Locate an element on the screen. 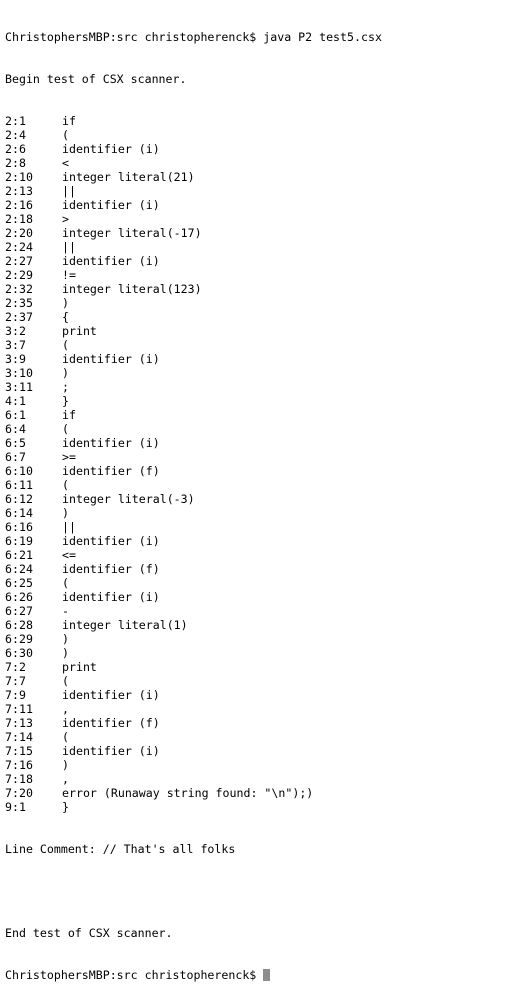 The height and width of the screenshot is (996, 506). token-row: 2:37 { is located at coordinates (255, 317).